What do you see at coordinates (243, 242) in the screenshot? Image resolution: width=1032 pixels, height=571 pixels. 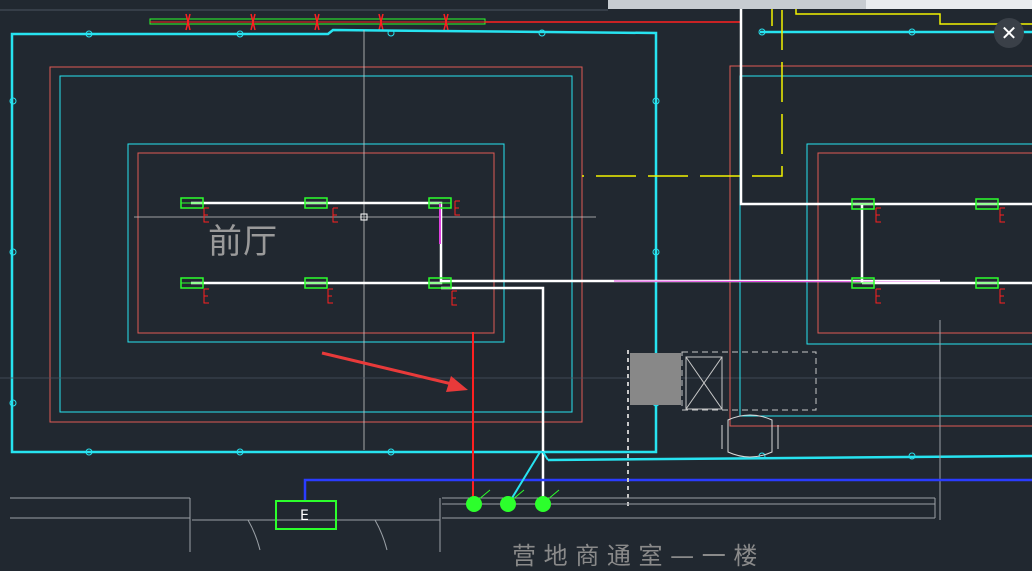 I see `room-label: 前厅` at bounding box center [243, 242].